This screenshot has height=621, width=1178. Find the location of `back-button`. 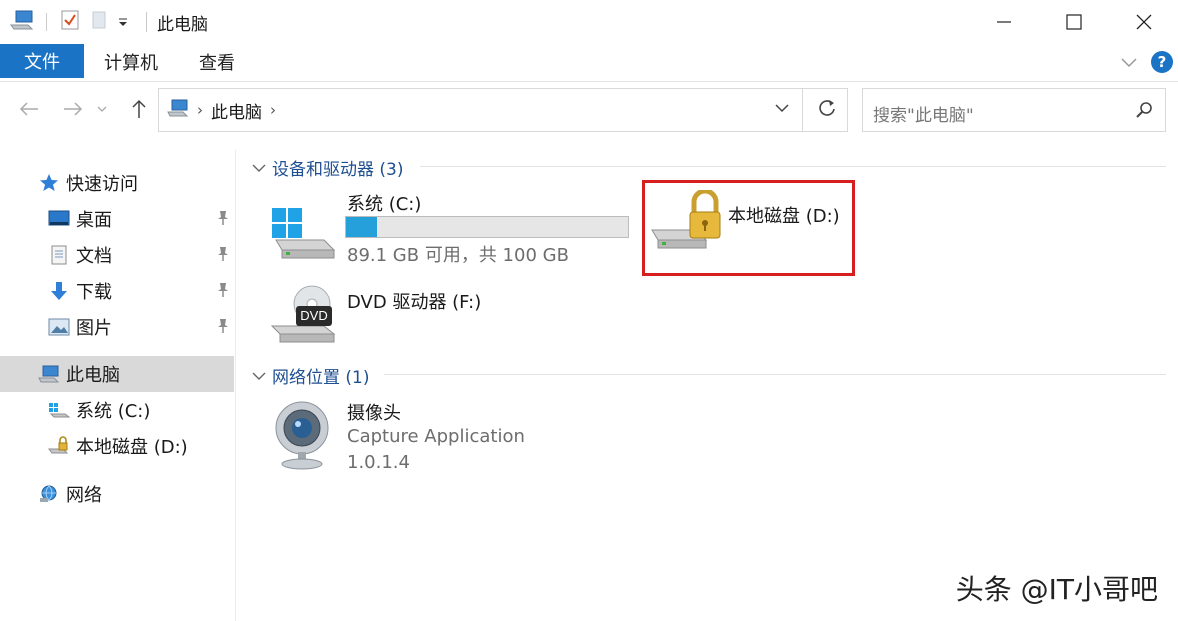

back-button is located at coordinates (29, 109).